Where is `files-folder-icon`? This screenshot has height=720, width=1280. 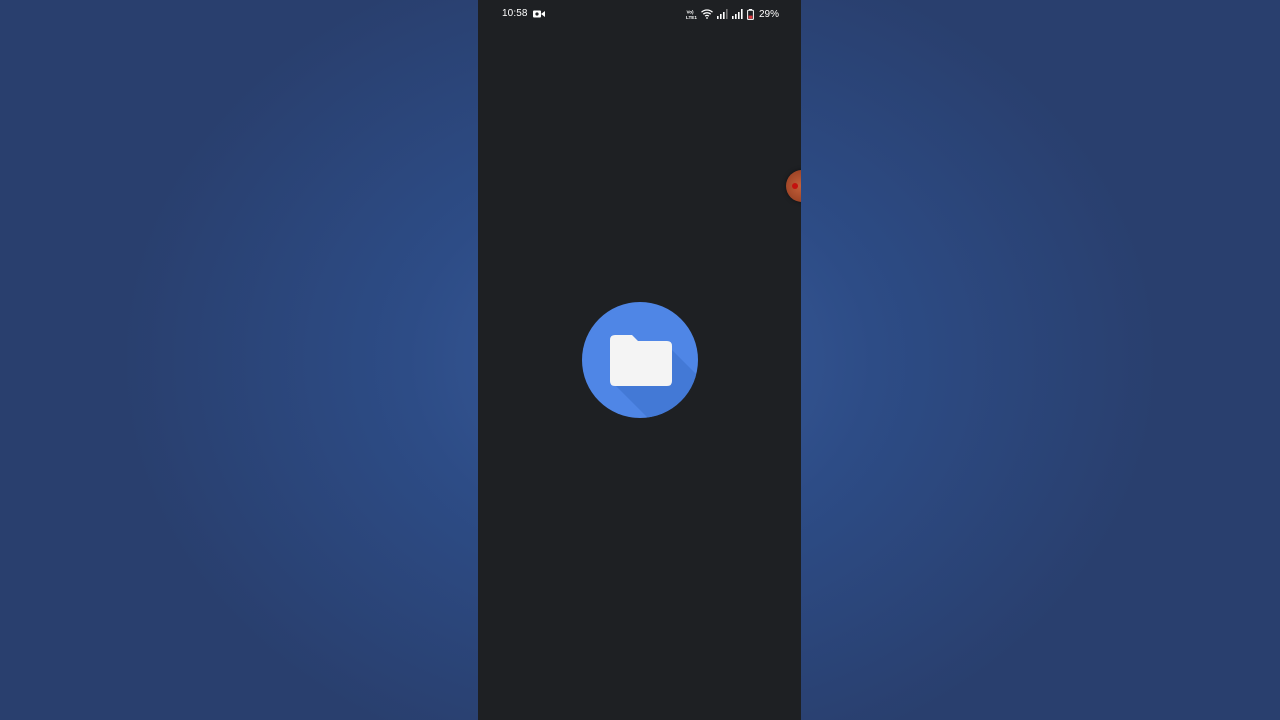
files-folder-icon is located at coordinates (640, 360).